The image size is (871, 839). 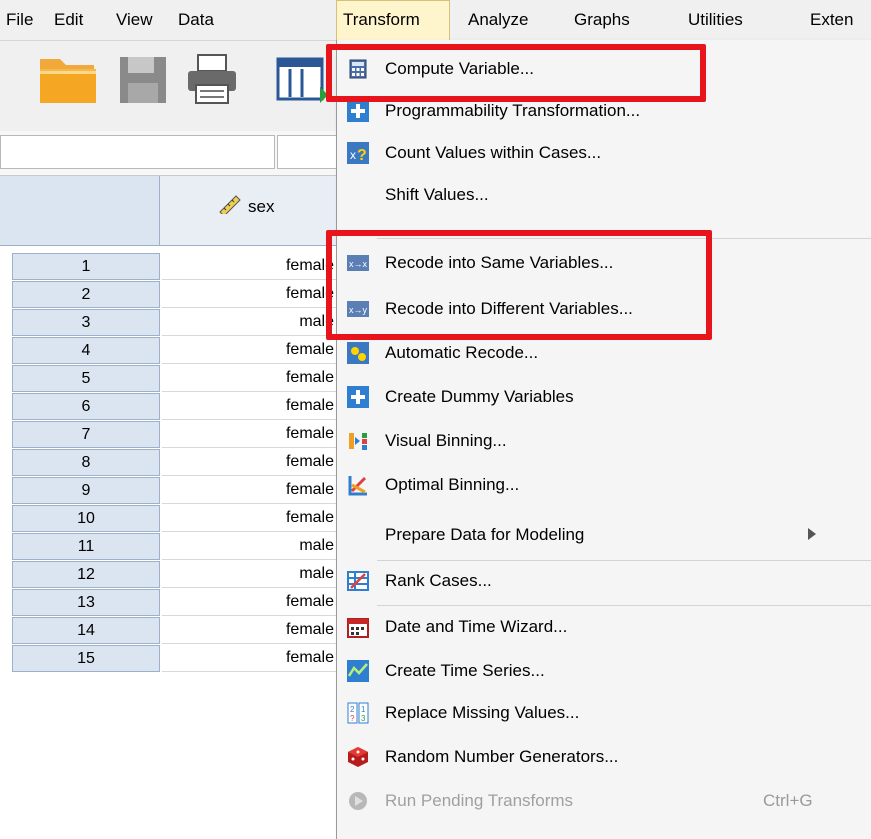 I want to click on menu-graphs: Graphs, so click(x=602, y=20).